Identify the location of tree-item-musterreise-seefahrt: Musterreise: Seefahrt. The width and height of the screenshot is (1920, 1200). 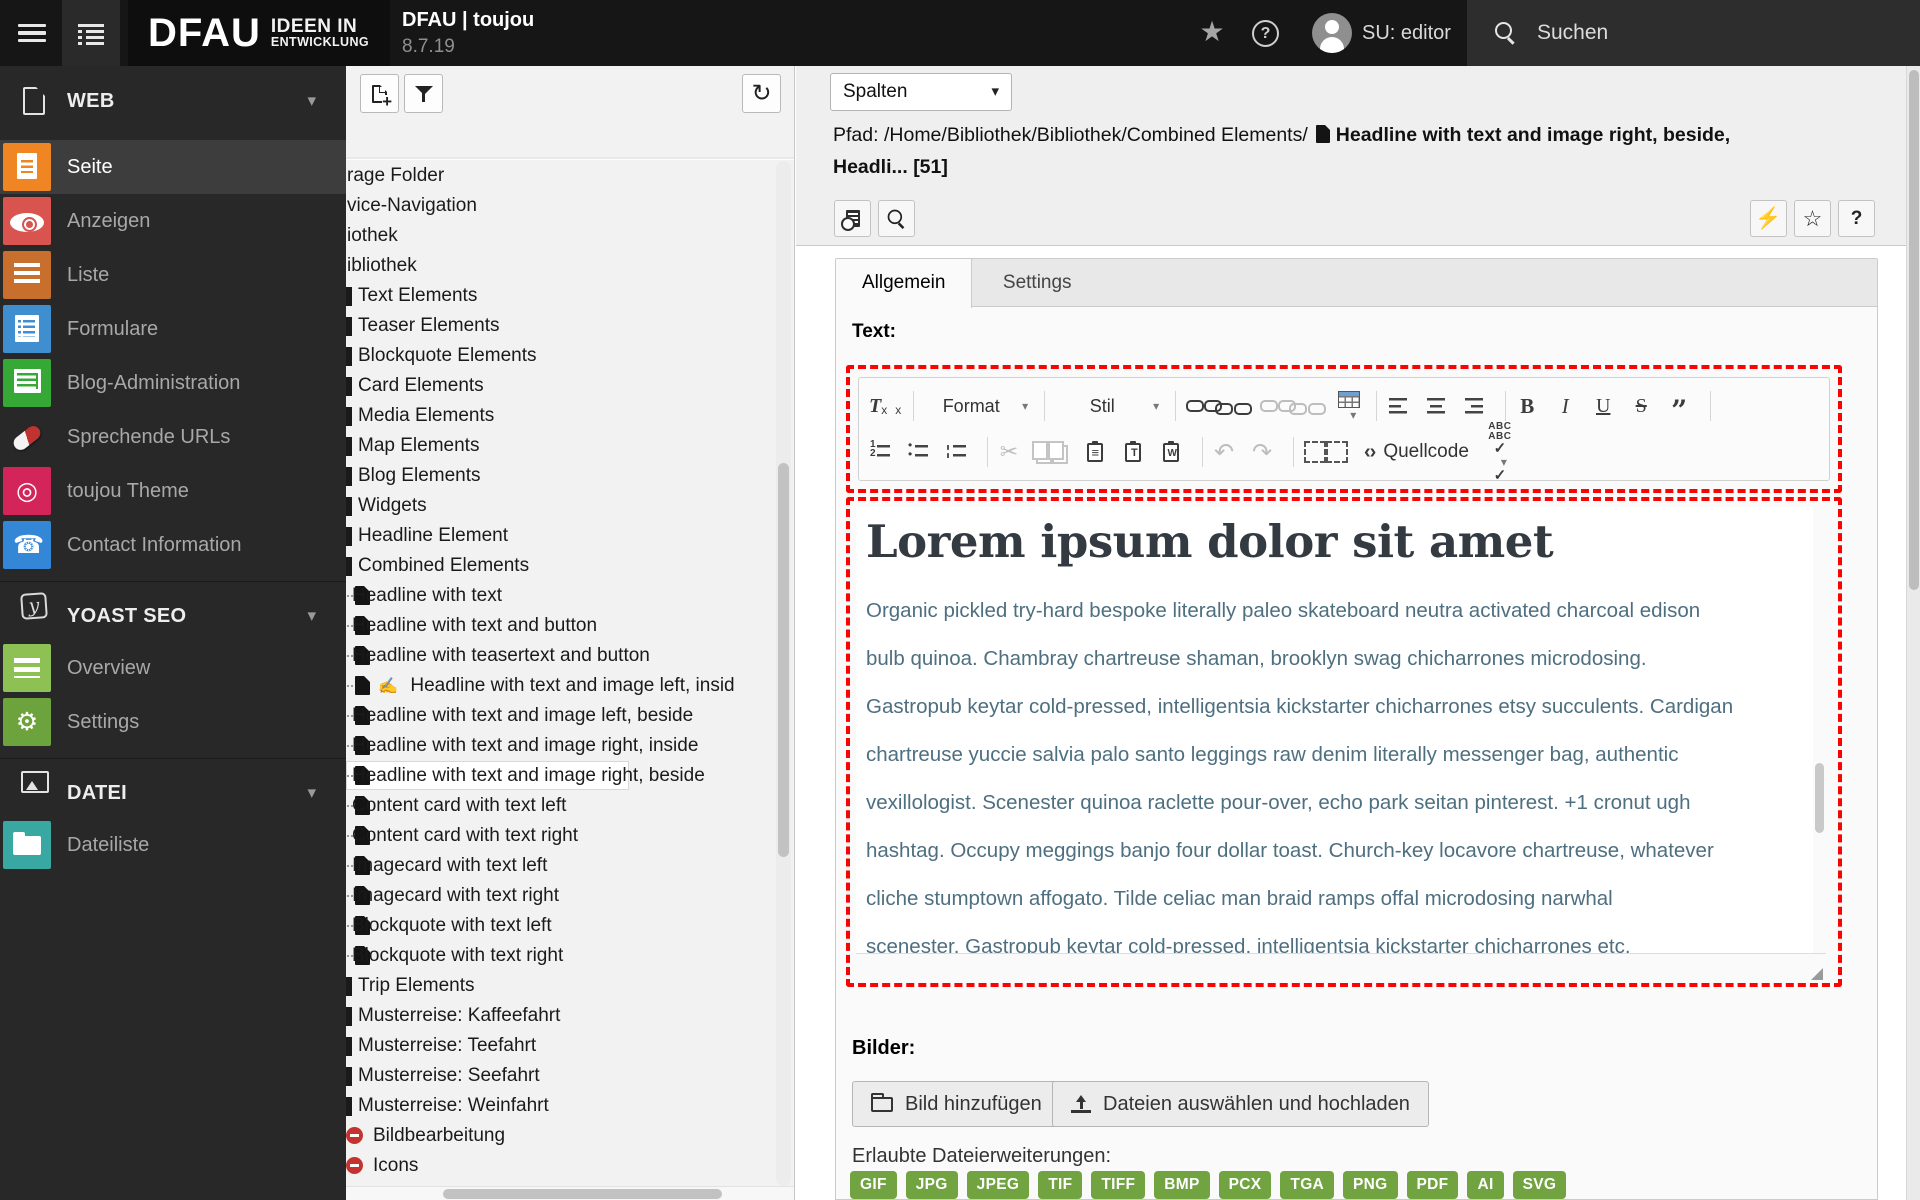
(561, 1076).